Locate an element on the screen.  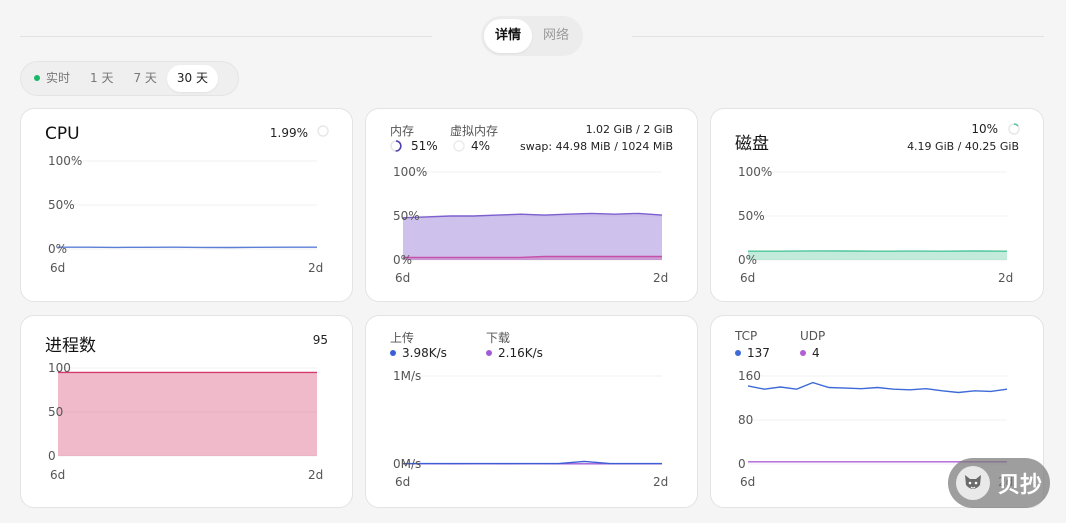
tcp-dot-icon is located at coordinates (738, 353).